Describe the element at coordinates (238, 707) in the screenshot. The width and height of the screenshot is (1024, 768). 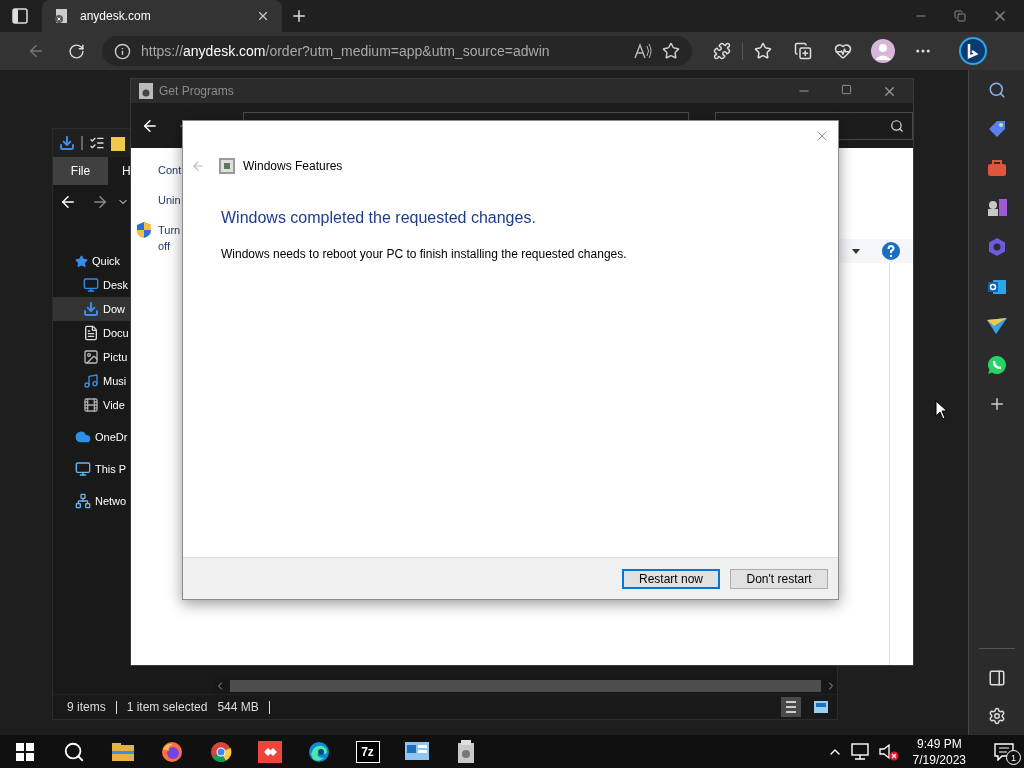
I see `selection-size: 544 MB` at that location.